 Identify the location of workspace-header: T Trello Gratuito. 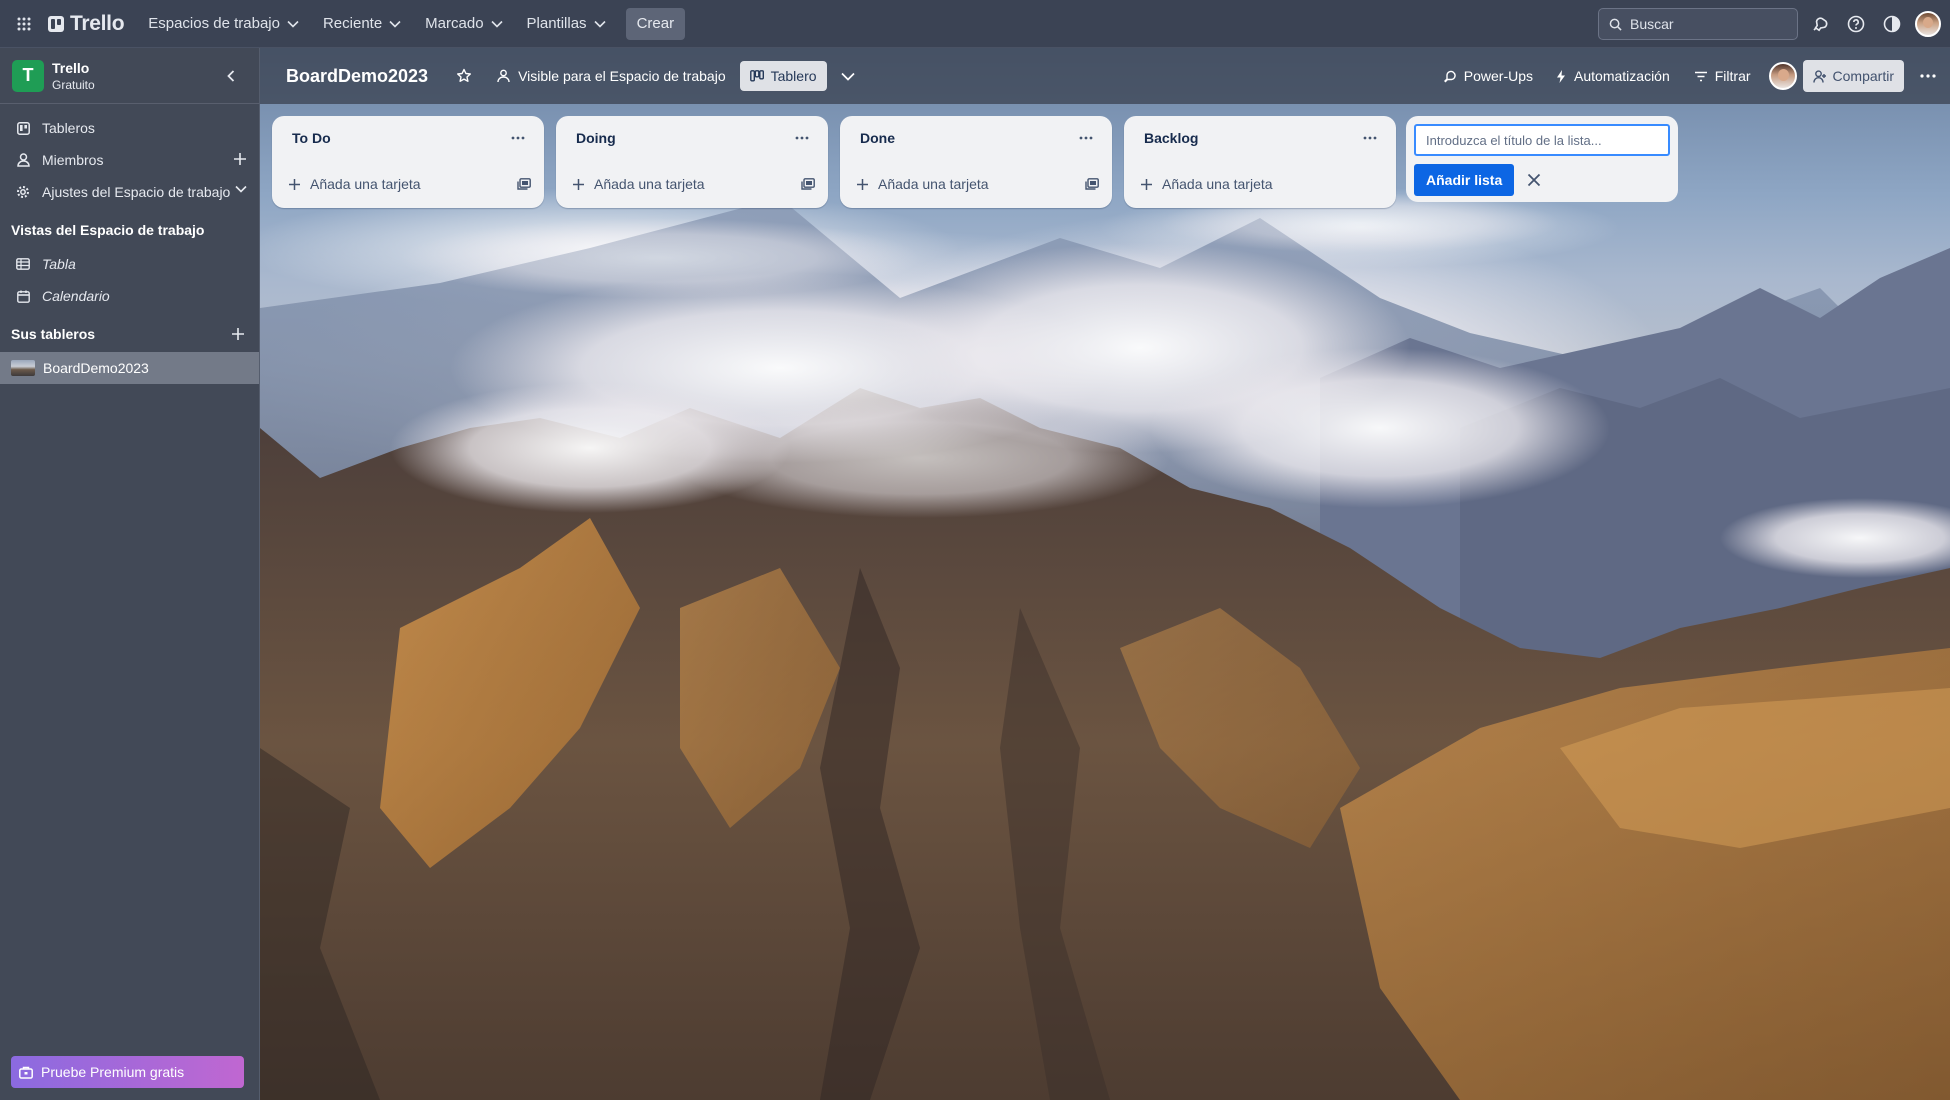
(129, 76).